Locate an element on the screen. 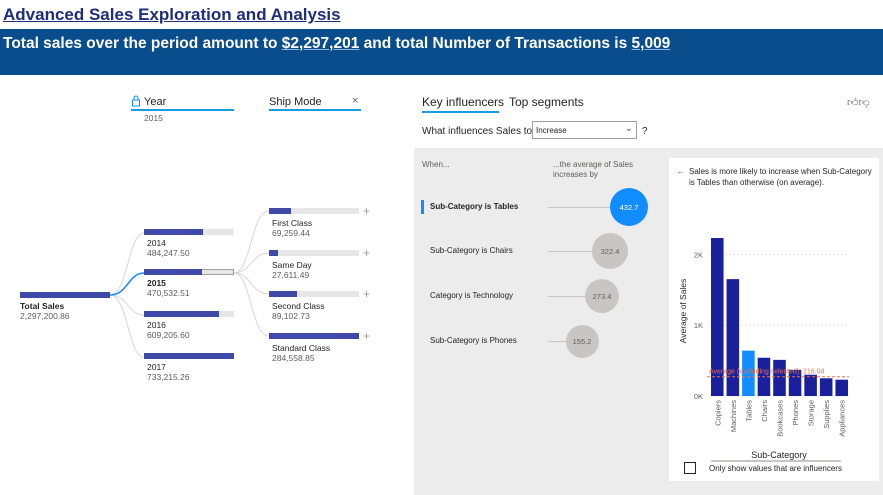 The width and height of the screenshot is (883, 495). help-icon: ? is located at coordinates (645, 131).